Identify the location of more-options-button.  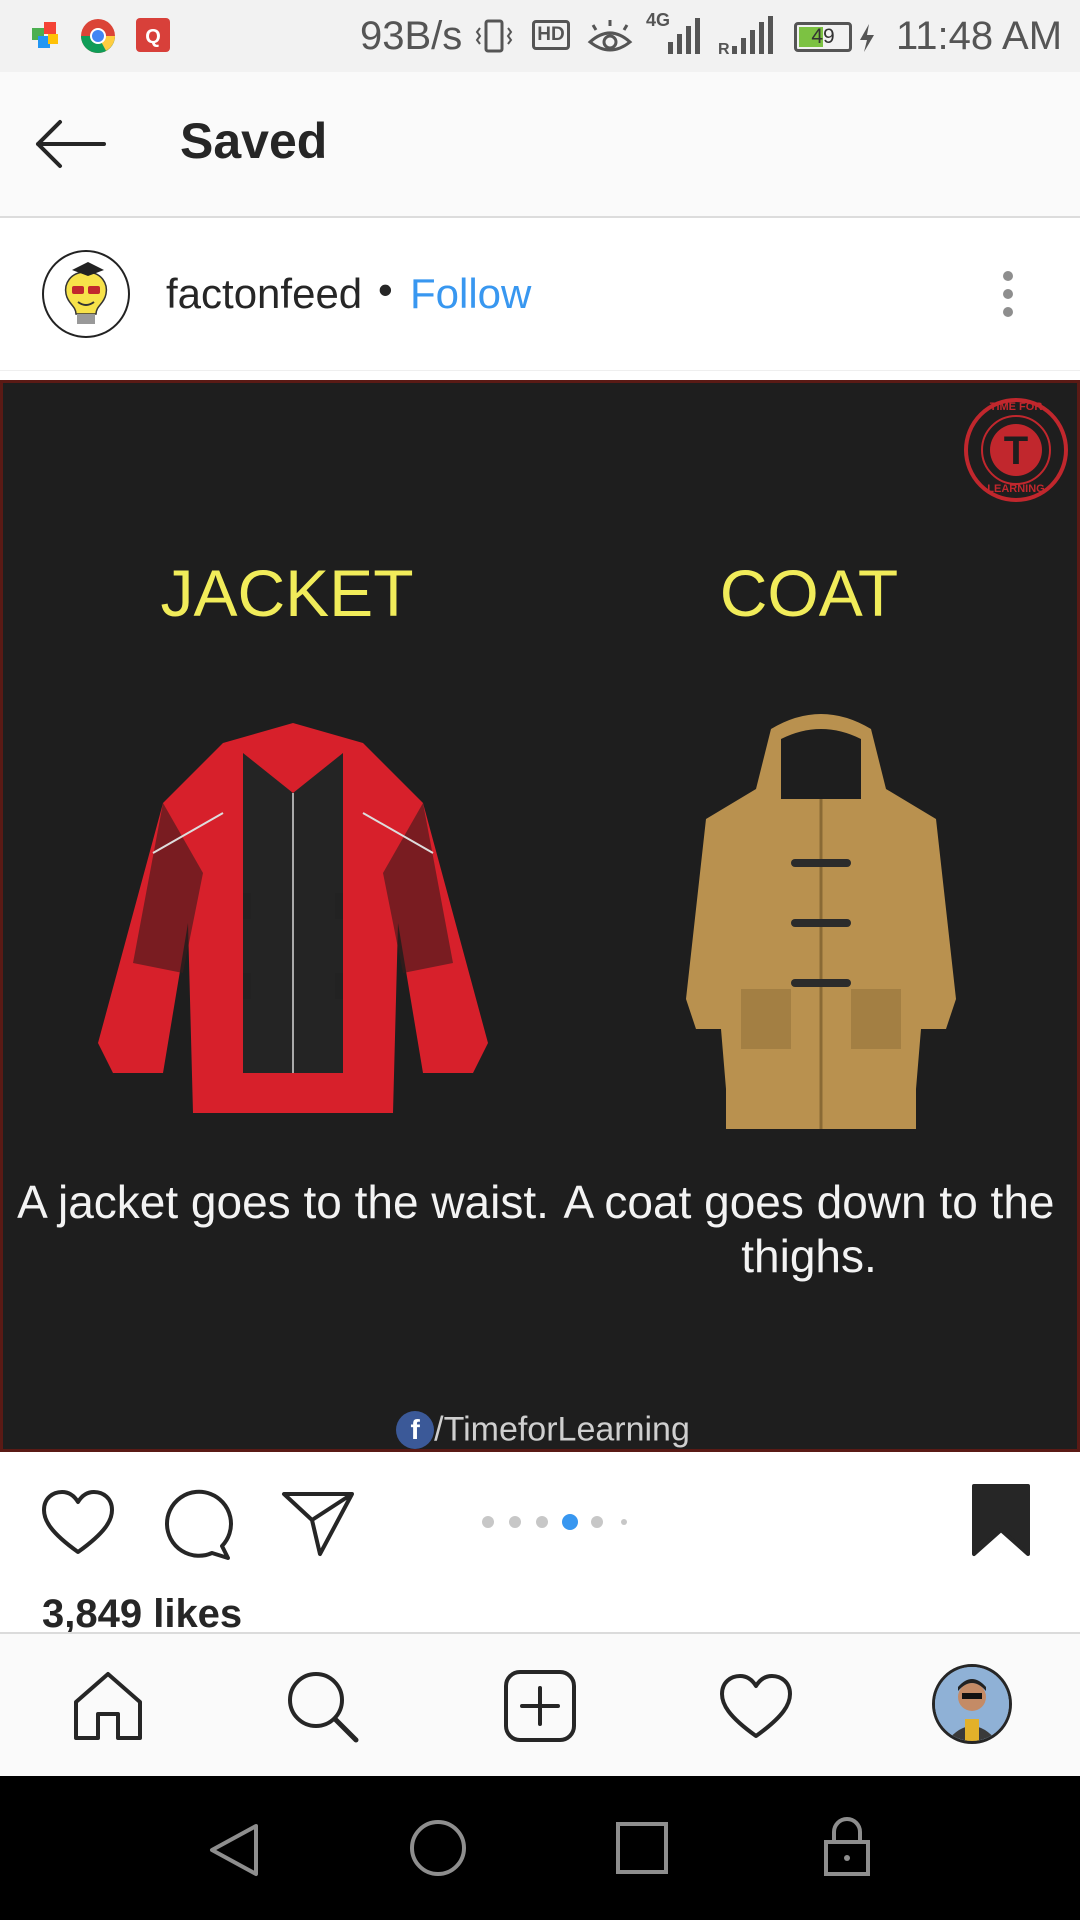
(1008, 294).